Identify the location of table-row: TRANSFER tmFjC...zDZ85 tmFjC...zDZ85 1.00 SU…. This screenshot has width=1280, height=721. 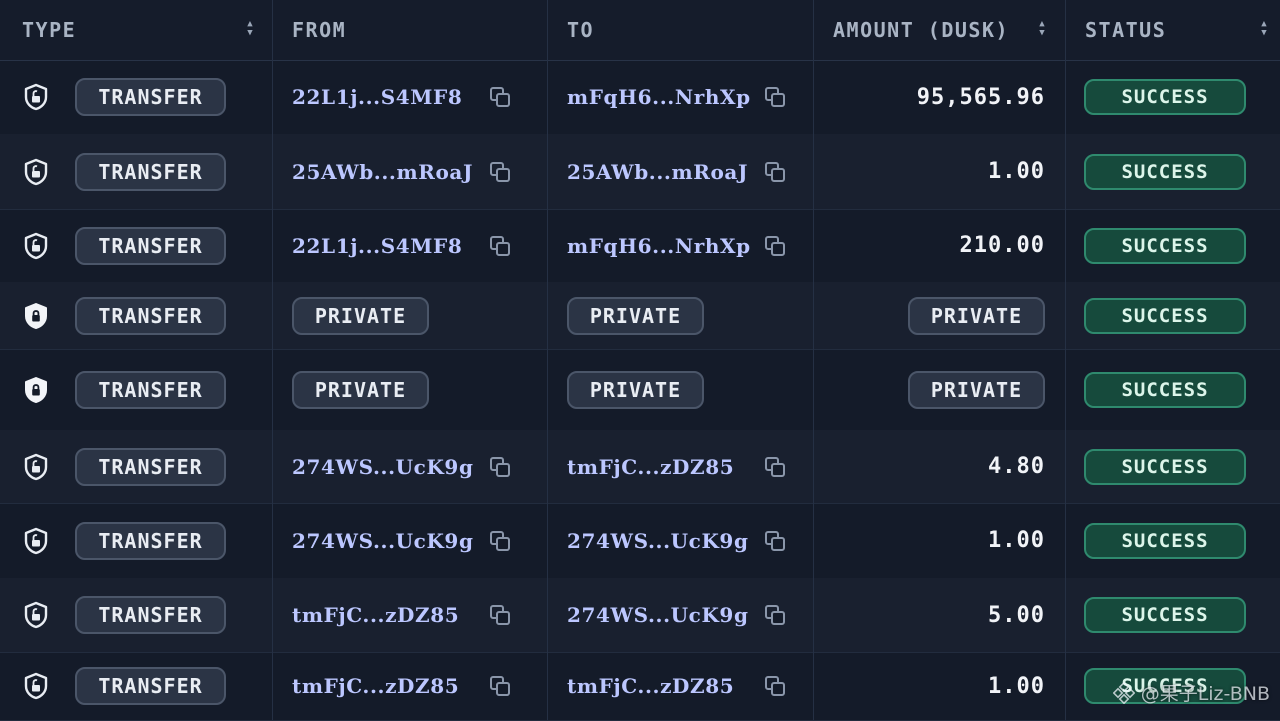
(640, 686).